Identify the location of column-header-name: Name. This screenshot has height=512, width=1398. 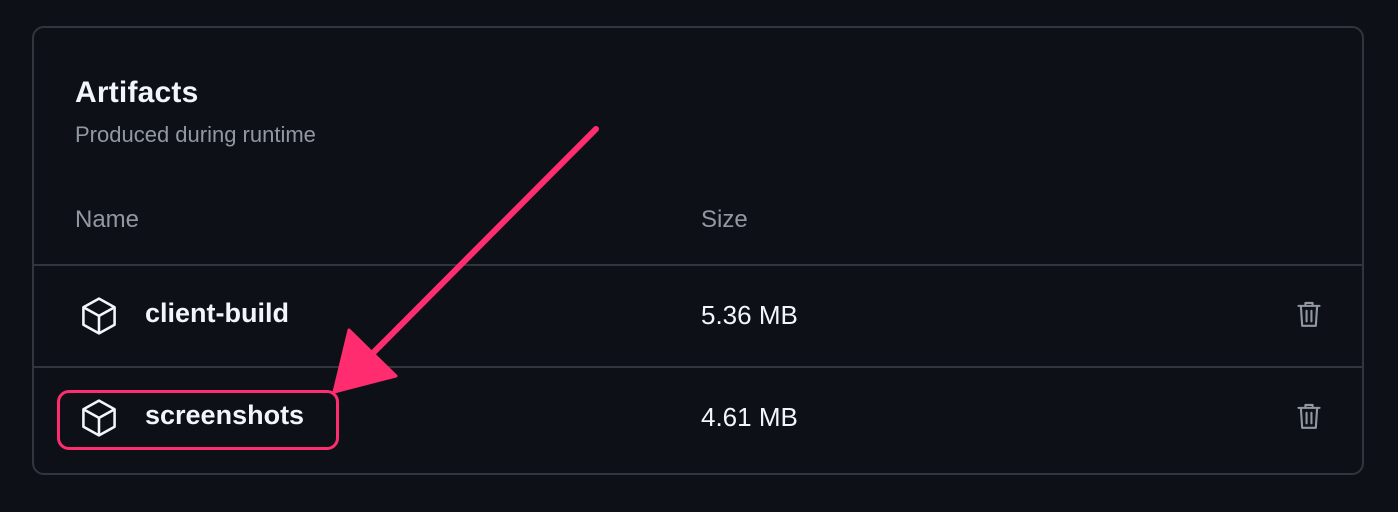
(107, 219).